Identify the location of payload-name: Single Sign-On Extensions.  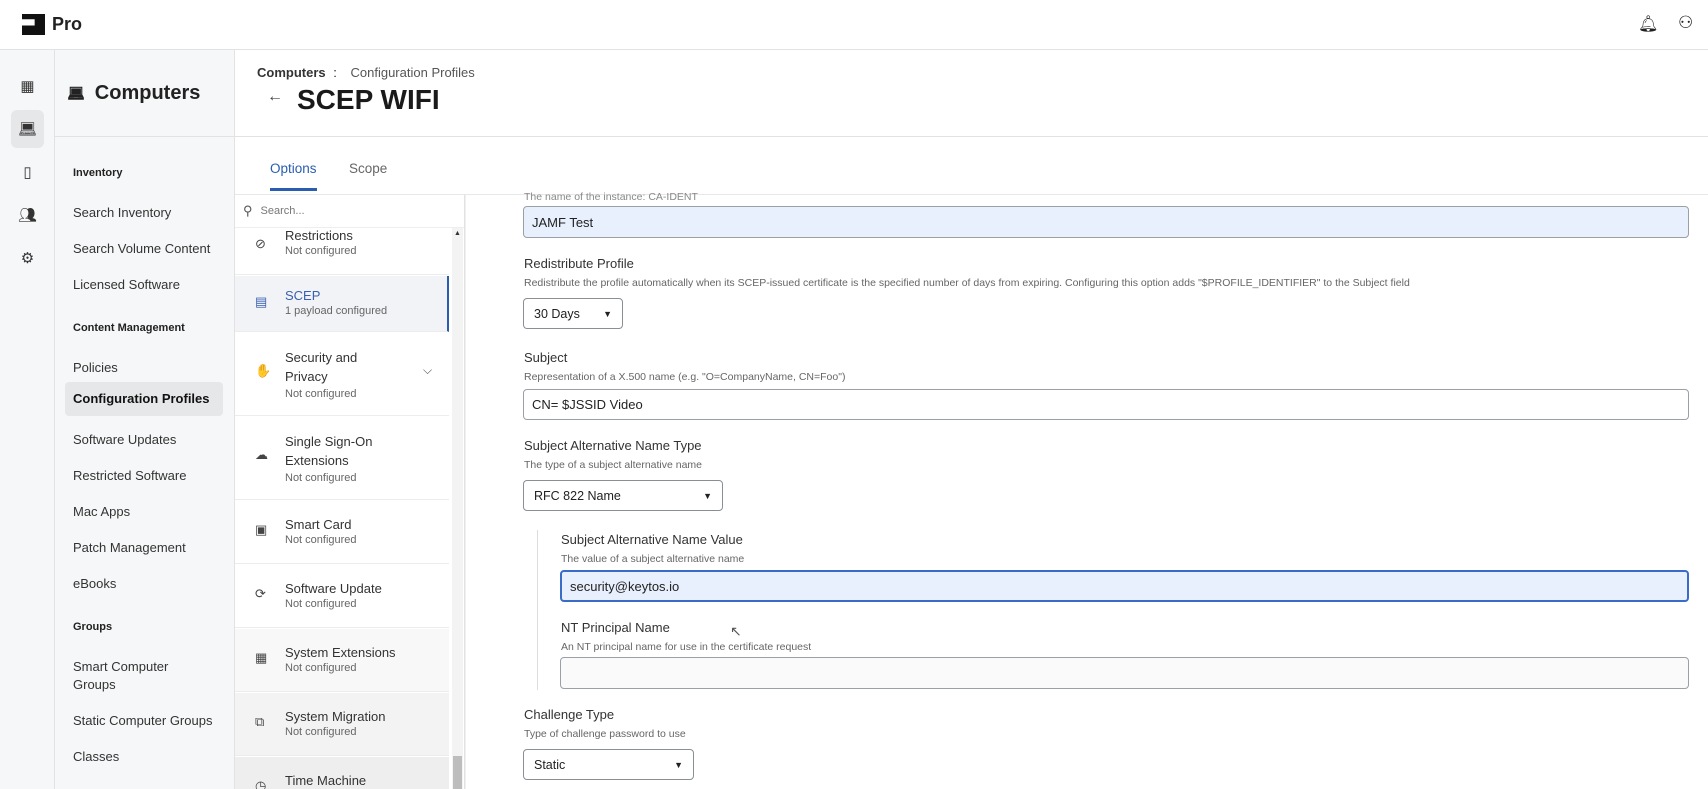
(329, 451).